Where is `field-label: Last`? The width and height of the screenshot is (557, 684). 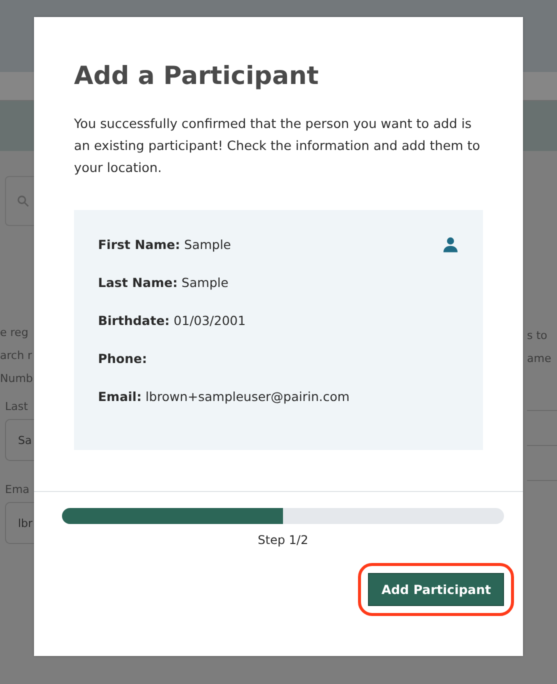 field-label: Last is located at coordinates (17, 406).